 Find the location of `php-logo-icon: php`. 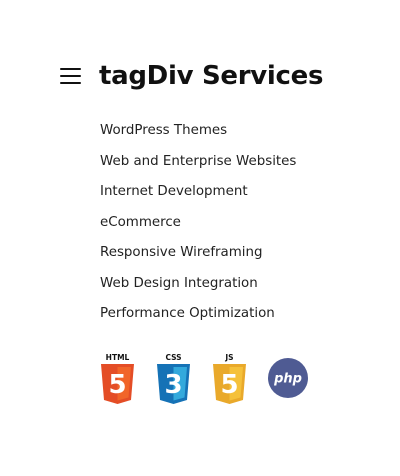

php-logo-icon: php is located at coordinates (288, 380).